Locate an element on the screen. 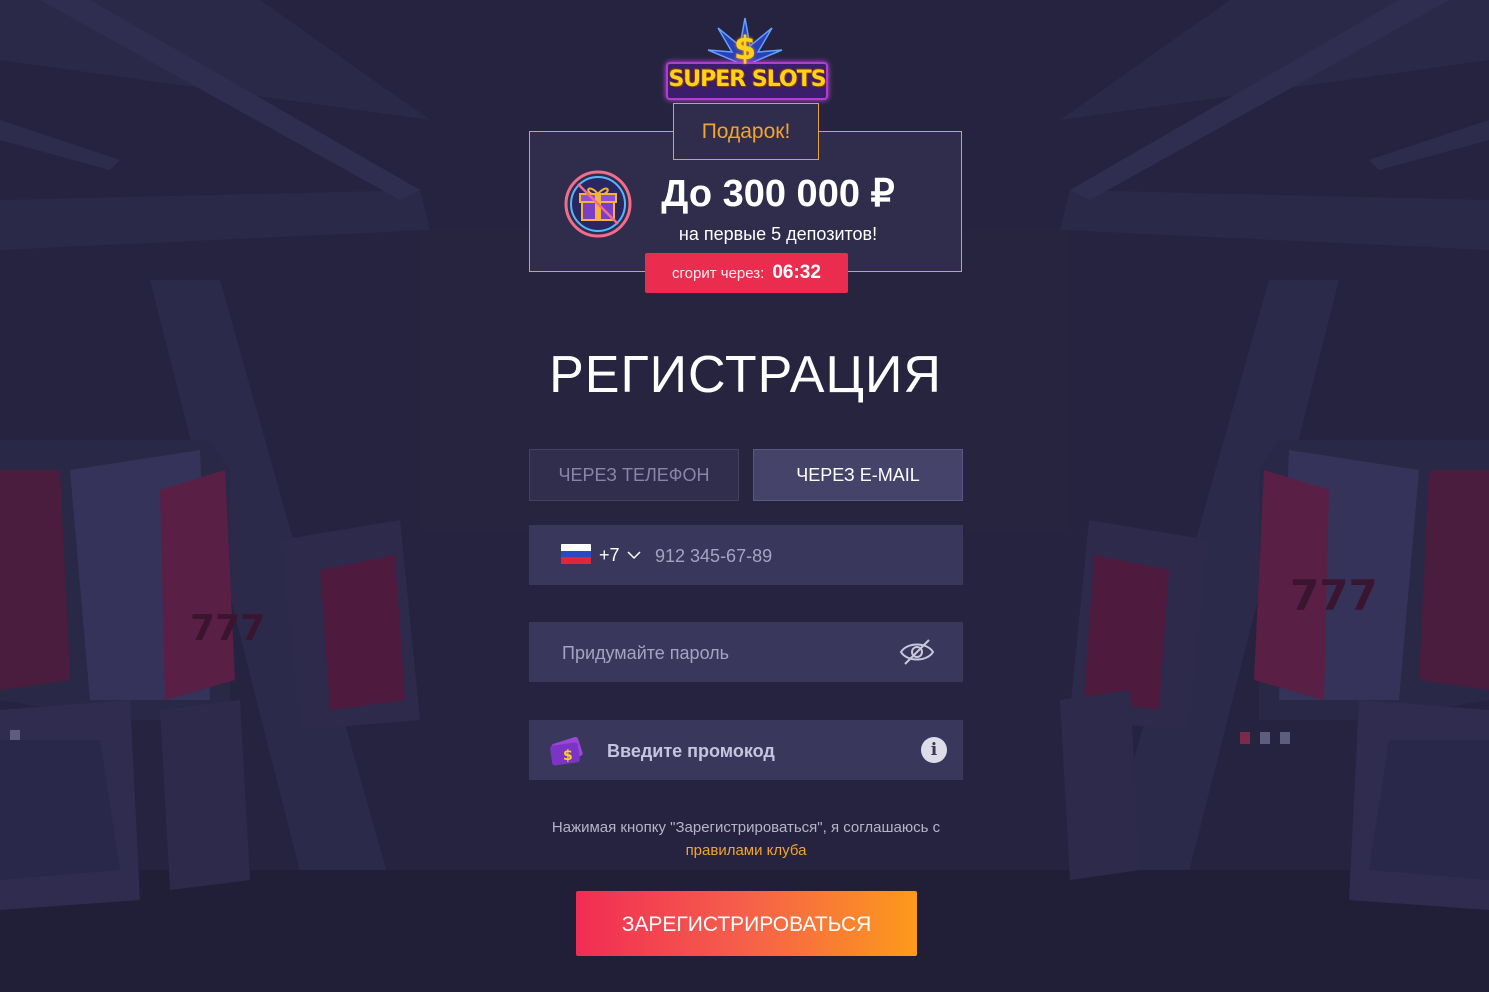 The height and width of the screenshot is (992, 1489). club-rules-link: правилами клуба is located at coordinates (746, 850).